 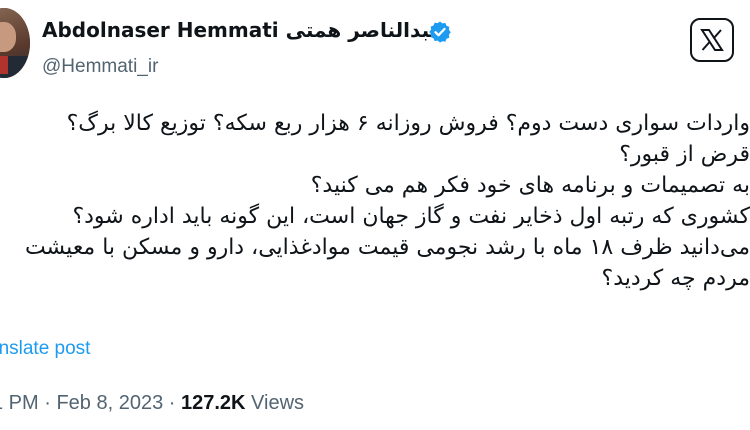 I want to click on avatar, so click(x=15, y=43).